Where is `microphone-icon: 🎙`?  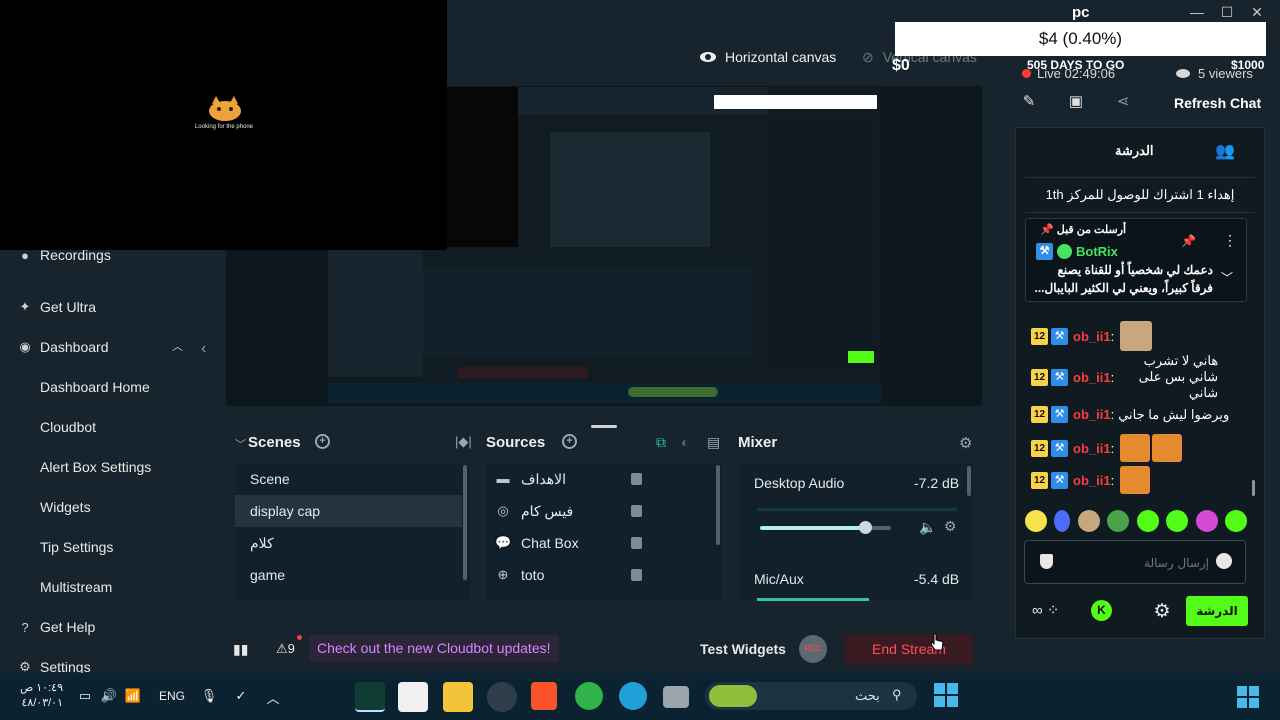 microphone-icon: 🎙 is located at coordinates (209, 697).